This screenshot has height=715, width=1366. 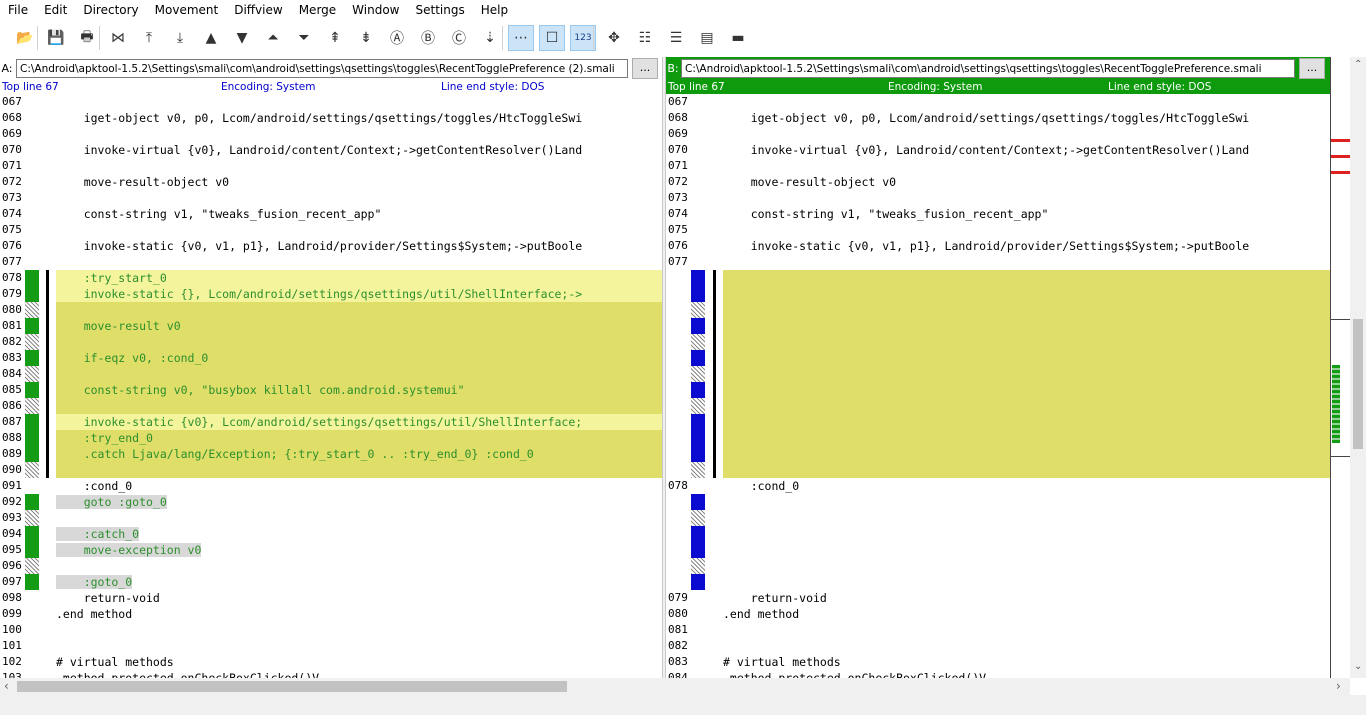 What do you see at coordinates (87, 38) in the screenshot?
I see `print-button: 🖶` at bounding box center [87, 38].